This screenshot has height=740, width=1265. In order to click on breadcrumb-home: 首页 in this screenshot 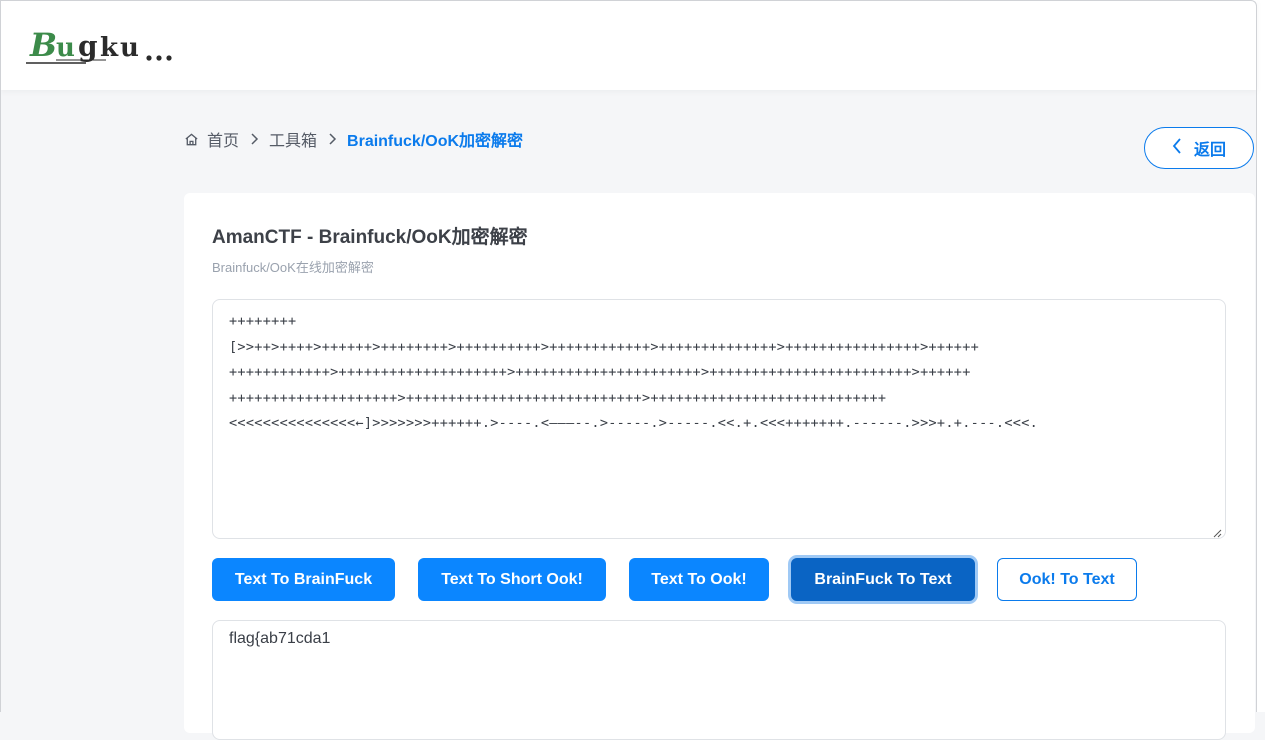, I will do `click(223, 139)`.